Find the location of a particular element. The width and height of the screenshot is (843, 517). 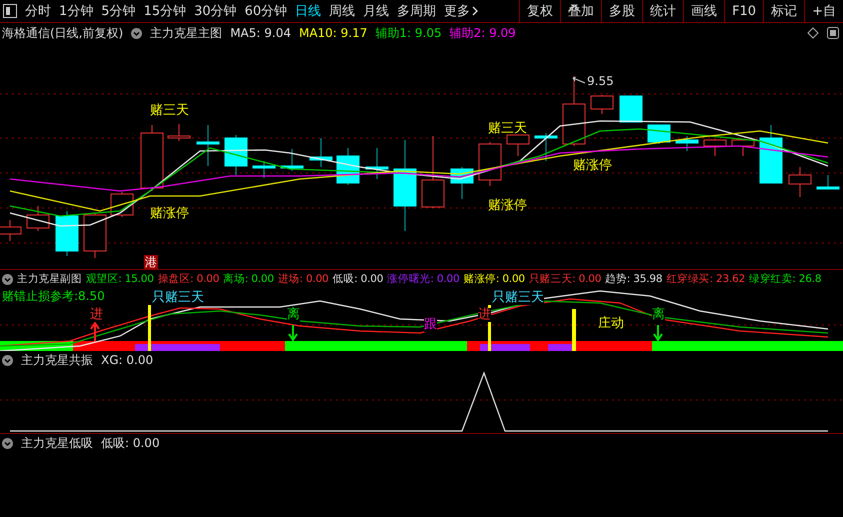

indicator-reading: 趋势: 35.98 is located at coordinates (633, 279).